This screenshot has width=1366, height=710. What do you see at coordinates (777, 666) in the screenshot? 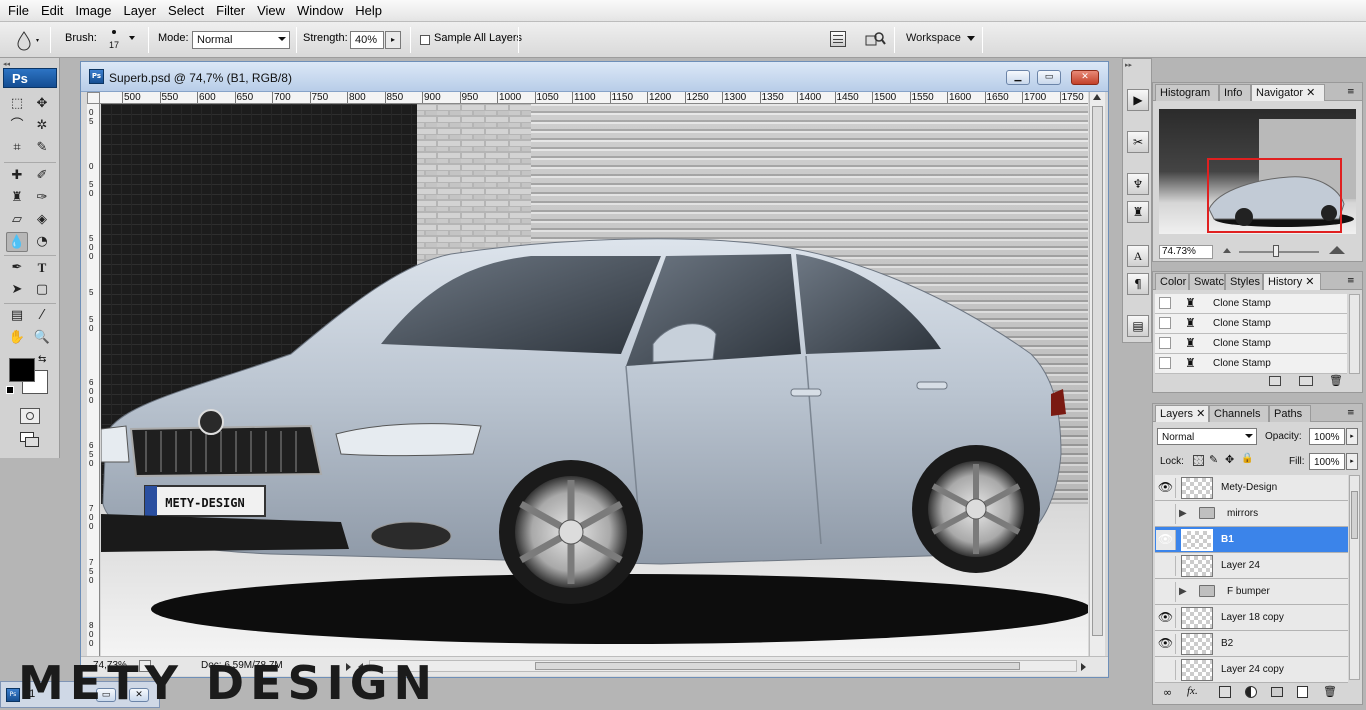
I see `horizontal-scroll-thumb` at bounding box center [777, 666].